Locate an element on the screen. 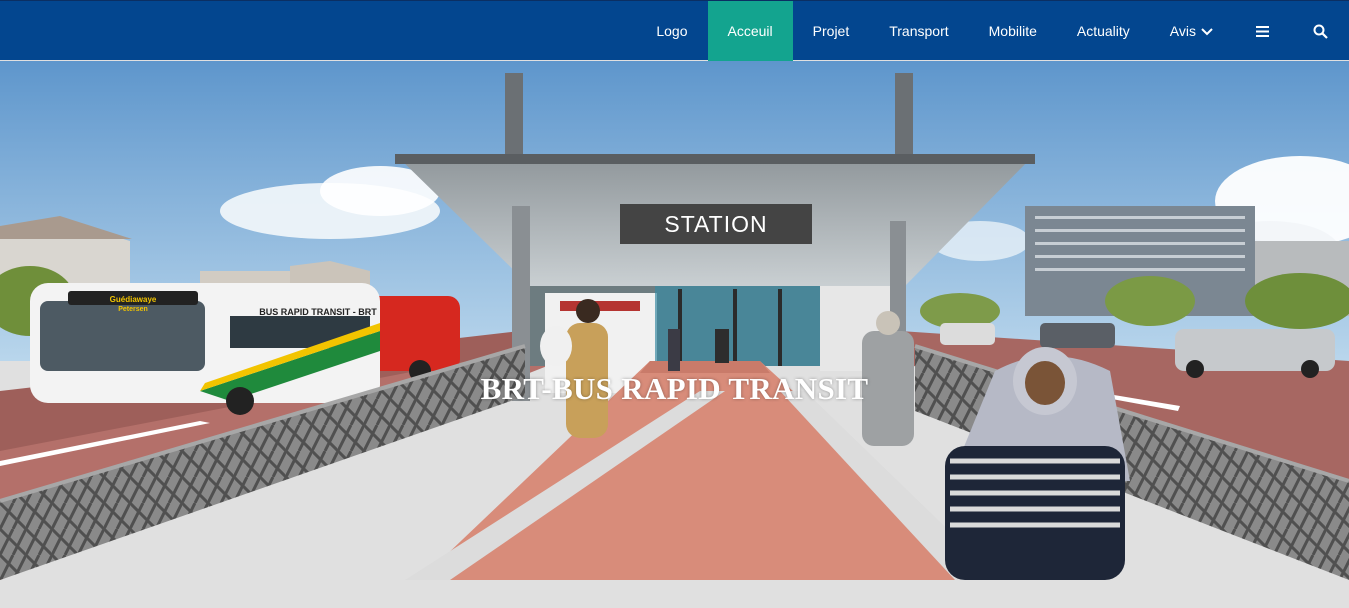 This screenshot has height=608, width=1349. search-button is located at coordinates (1320, 31).